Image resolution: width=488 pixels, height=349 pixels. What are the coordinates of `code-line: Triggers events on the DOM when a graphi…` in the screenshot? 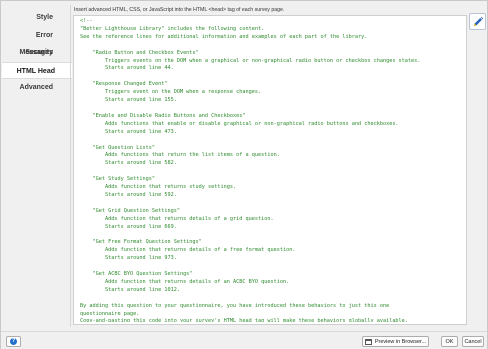 It's located at (250, 60).